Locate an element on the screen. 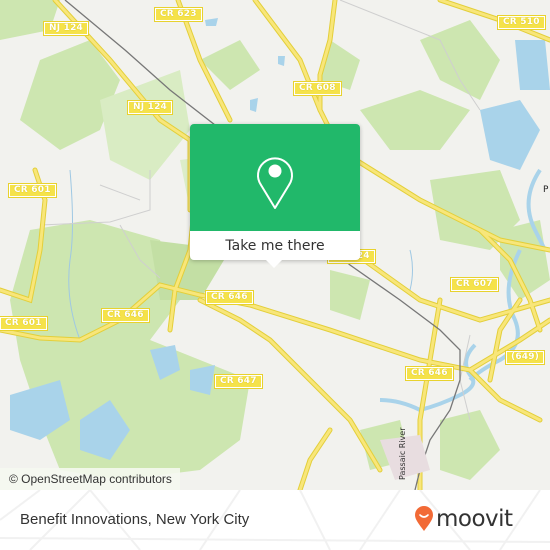 The height and width of the screenshot is (550, 550). road-label-nj-124: NJ 124 is located at coordinates (66, 28).